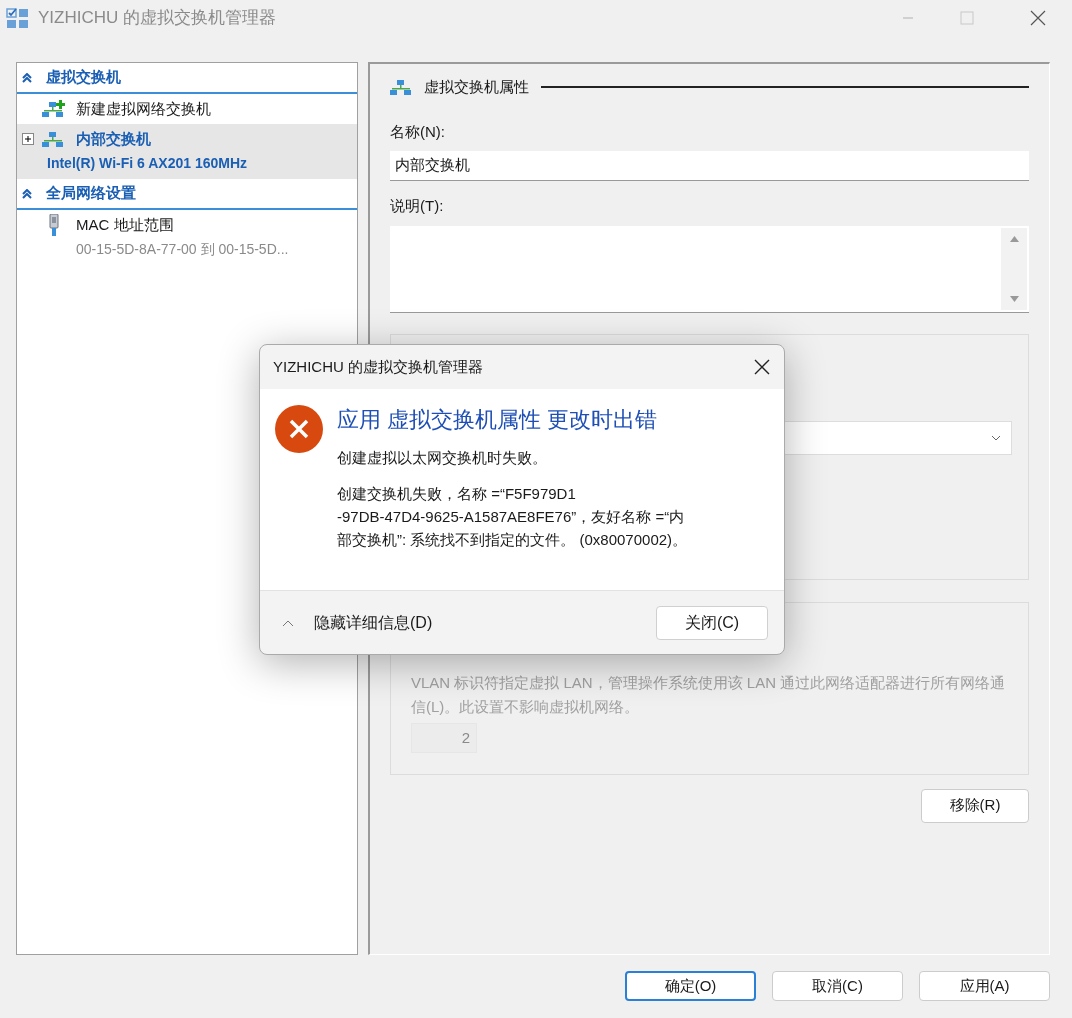 The height and width of the screenshot is (1018, 1072). What do you see at coordinates (996, 437) in the screenshot?
I see `chevron-down-icon` at bounding box center [996, 437].